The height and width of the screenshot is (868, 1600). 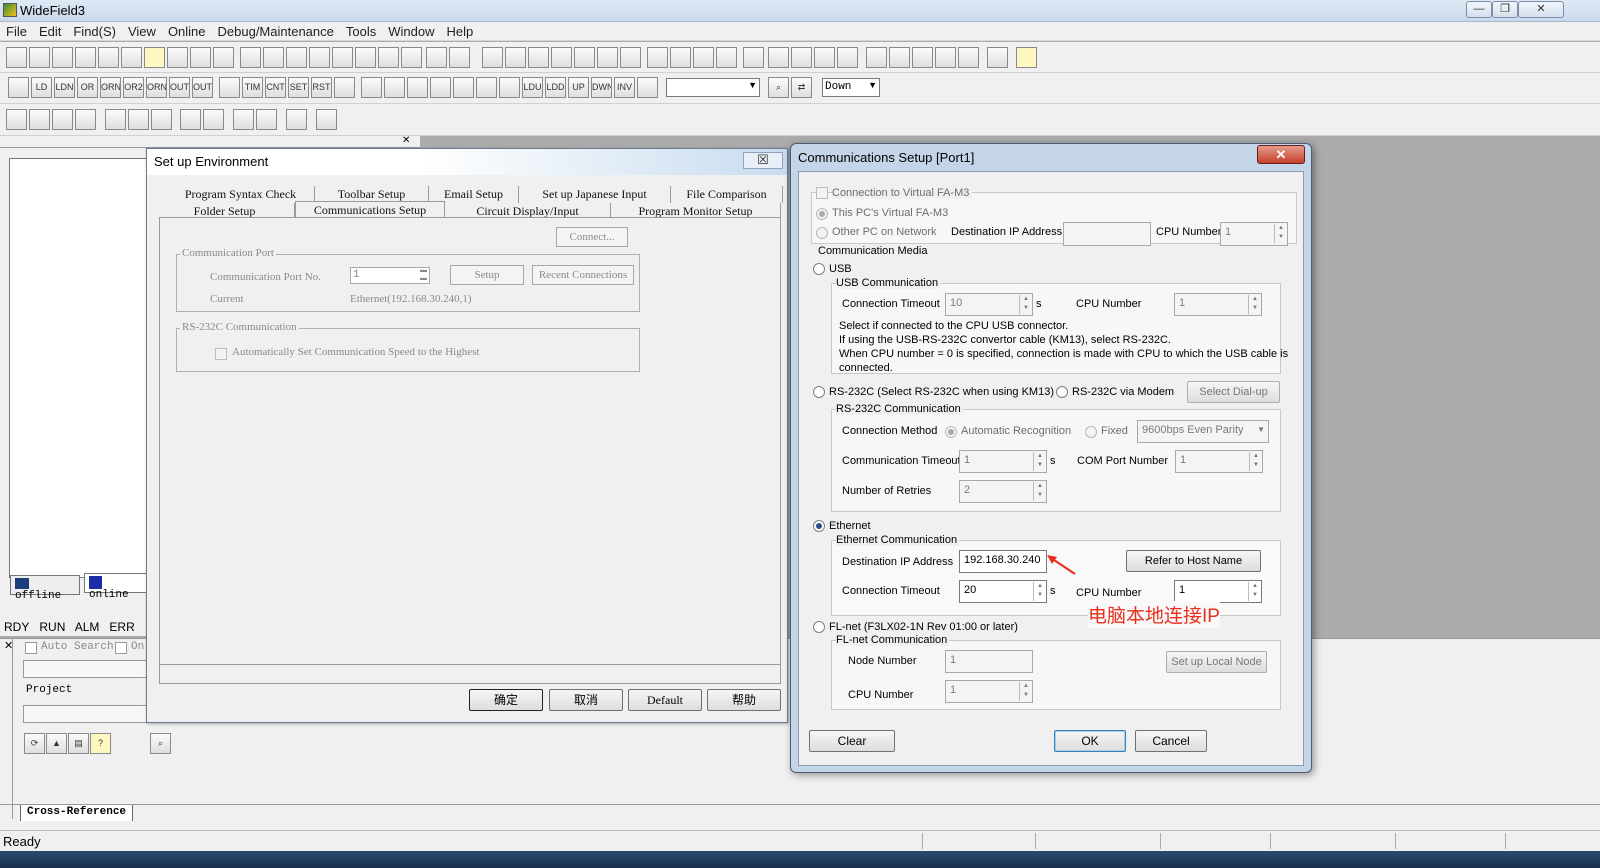 I want to click on menu-view: View, so click(x=142, y=31).